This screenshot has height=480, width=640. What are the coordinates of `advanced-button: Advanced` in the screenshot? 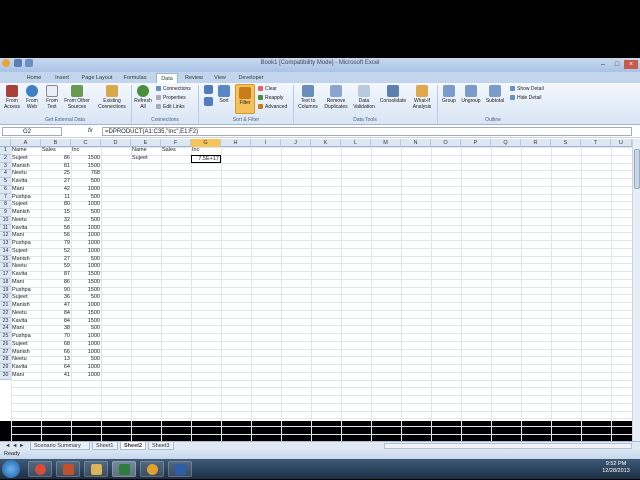 It's located at (272, 107).